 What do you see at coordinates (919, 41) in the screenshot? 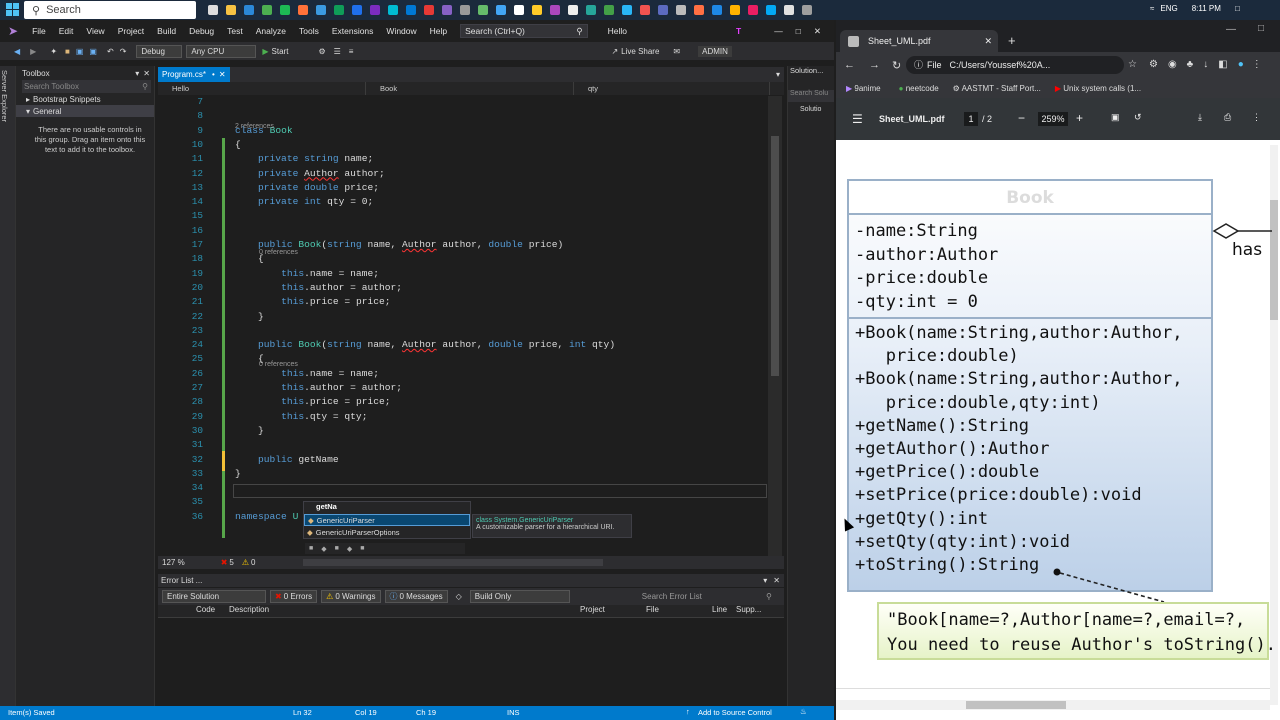
I see `chrome-tab-pdf: Sheet_UML.pdf ✕` at bounding box center [919, 41].